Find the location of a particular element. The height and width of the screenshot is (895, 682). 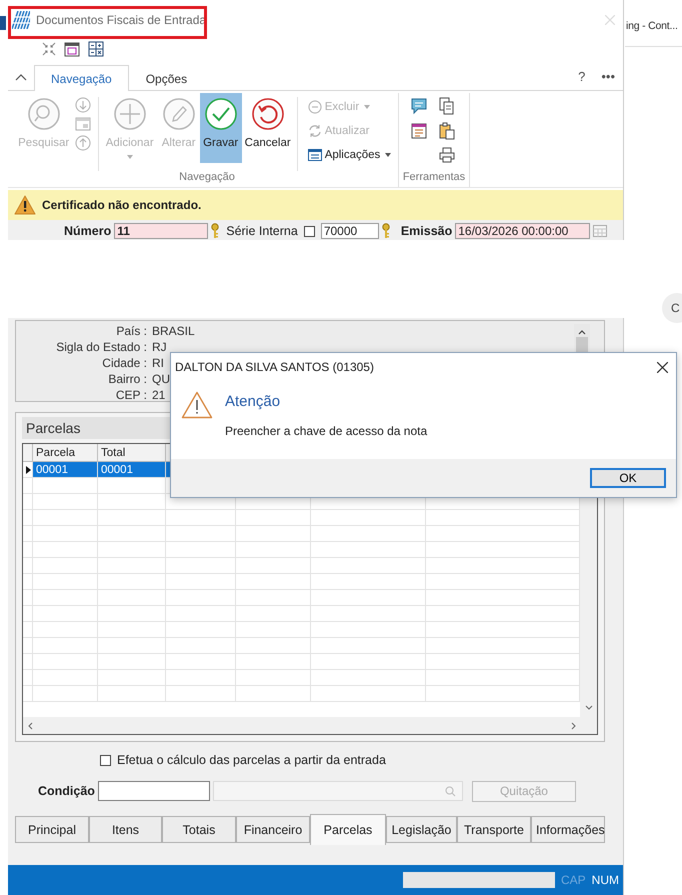

address-label: País : is located at coordinates (131, 331).